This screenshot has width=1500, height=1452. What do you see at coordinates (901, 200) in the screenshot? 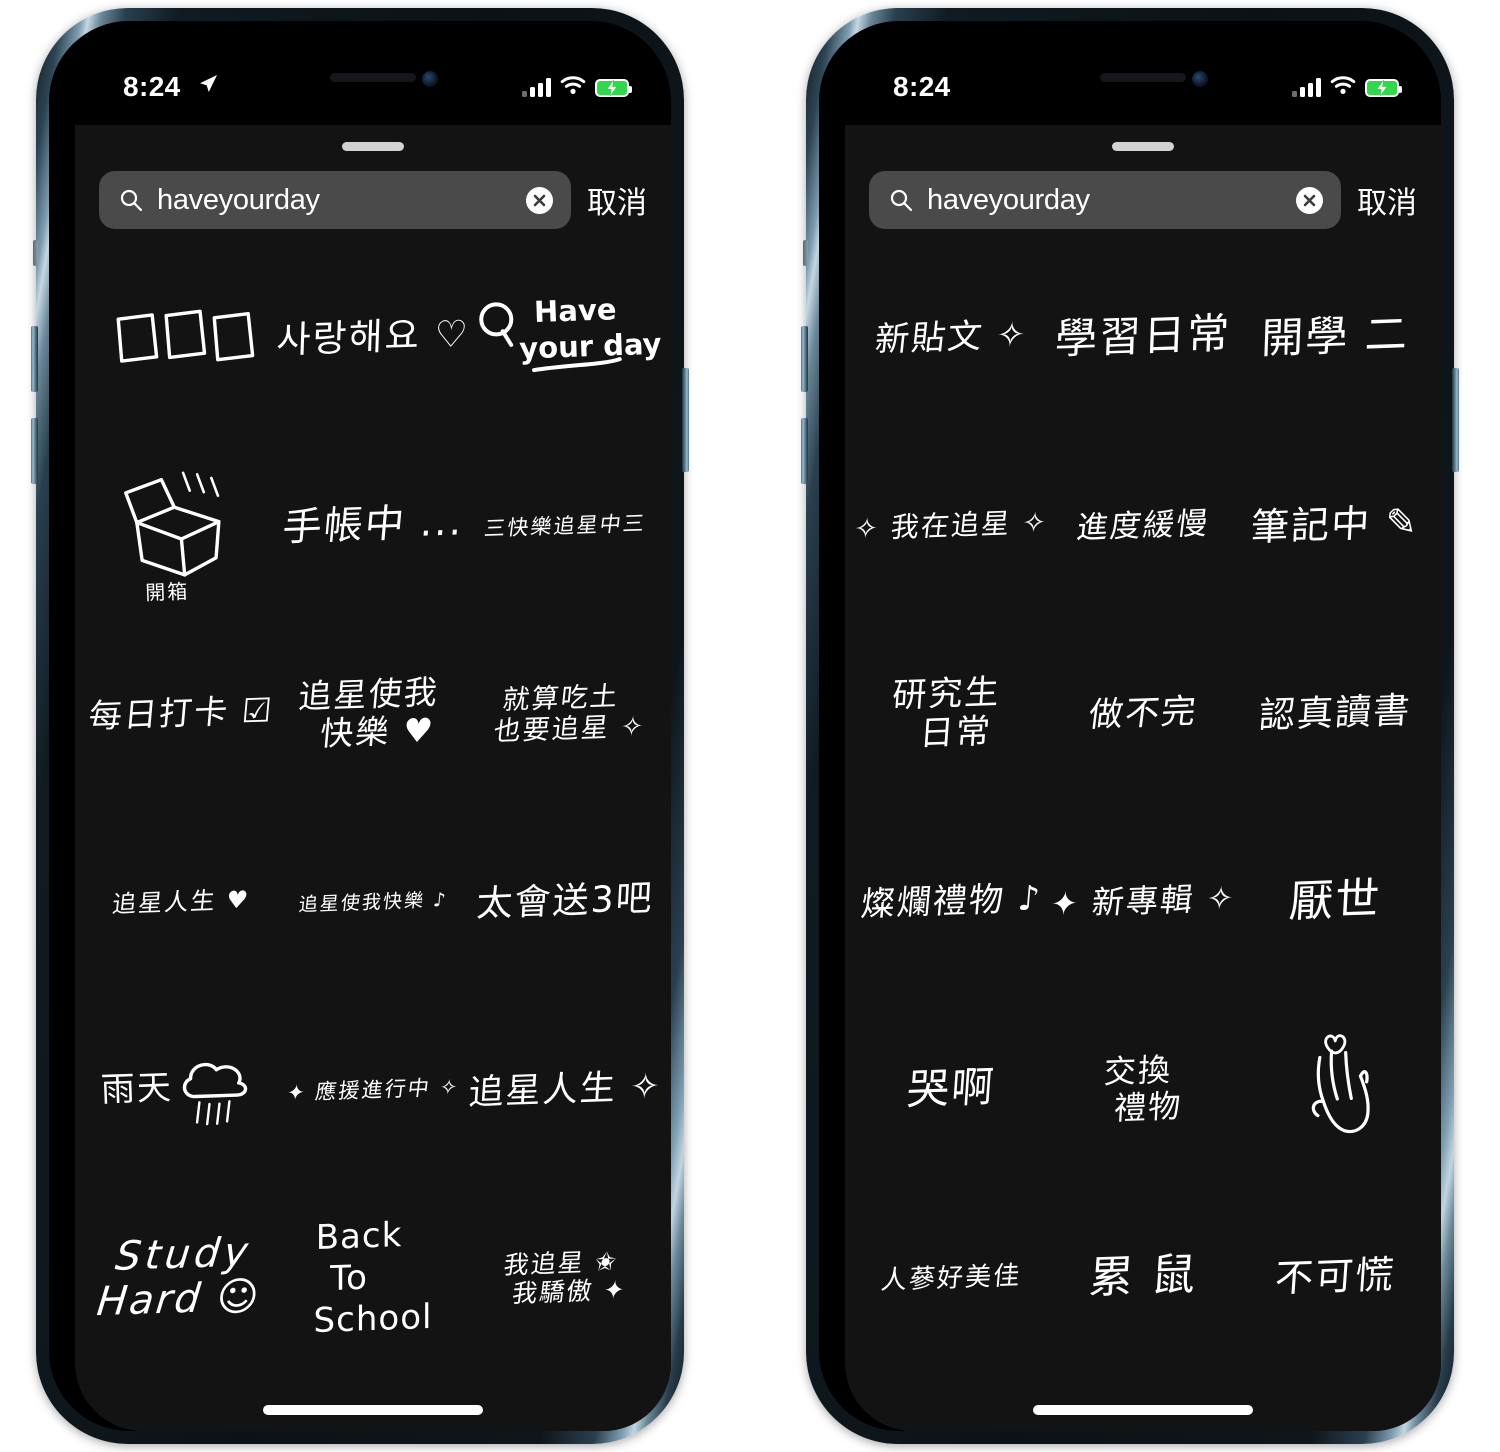
I see `search-icon` at bounding box center [901, 200].